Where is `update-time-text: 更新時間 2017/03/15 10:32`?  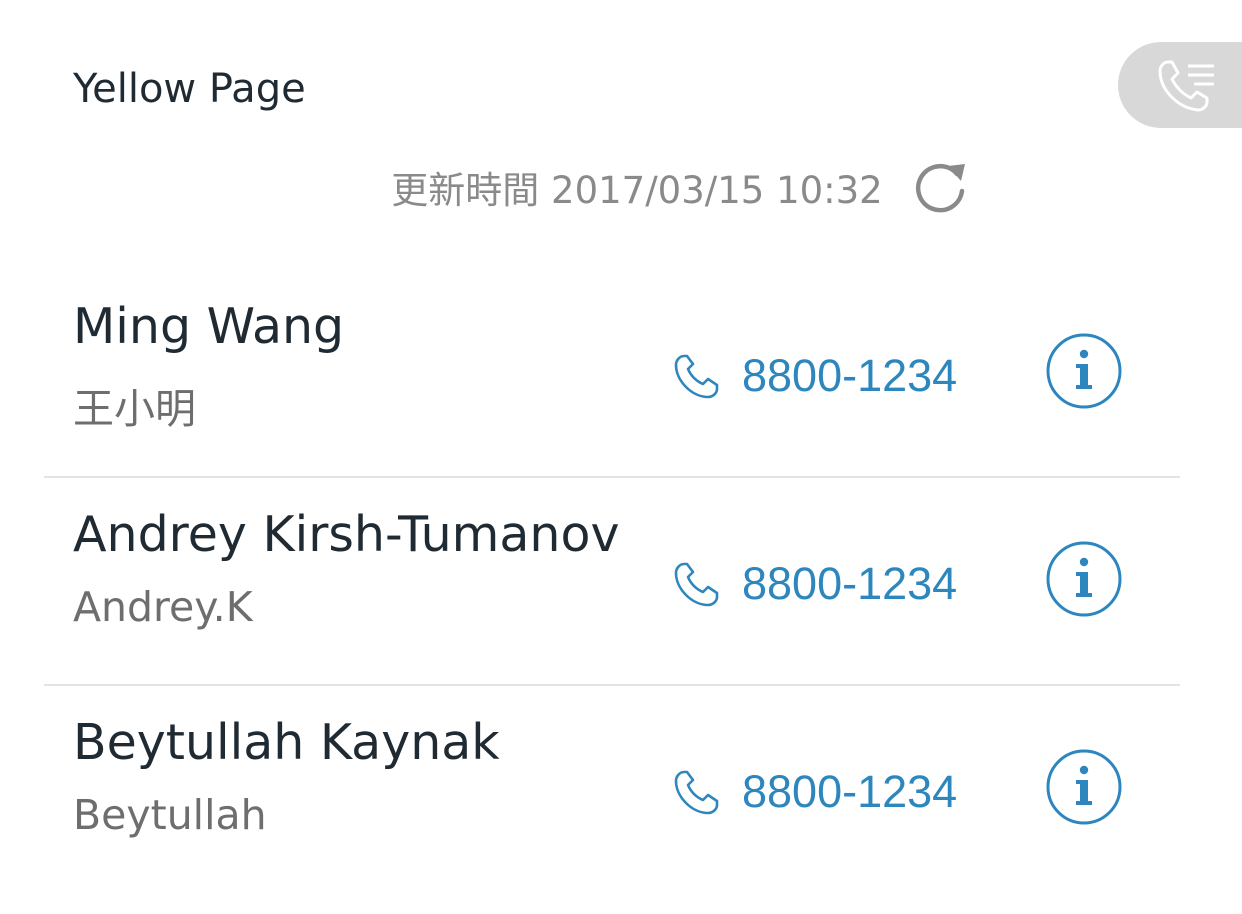 update-time-text: 更新時間 2017/03/15 10:32 is located at coordinates (637, 190).